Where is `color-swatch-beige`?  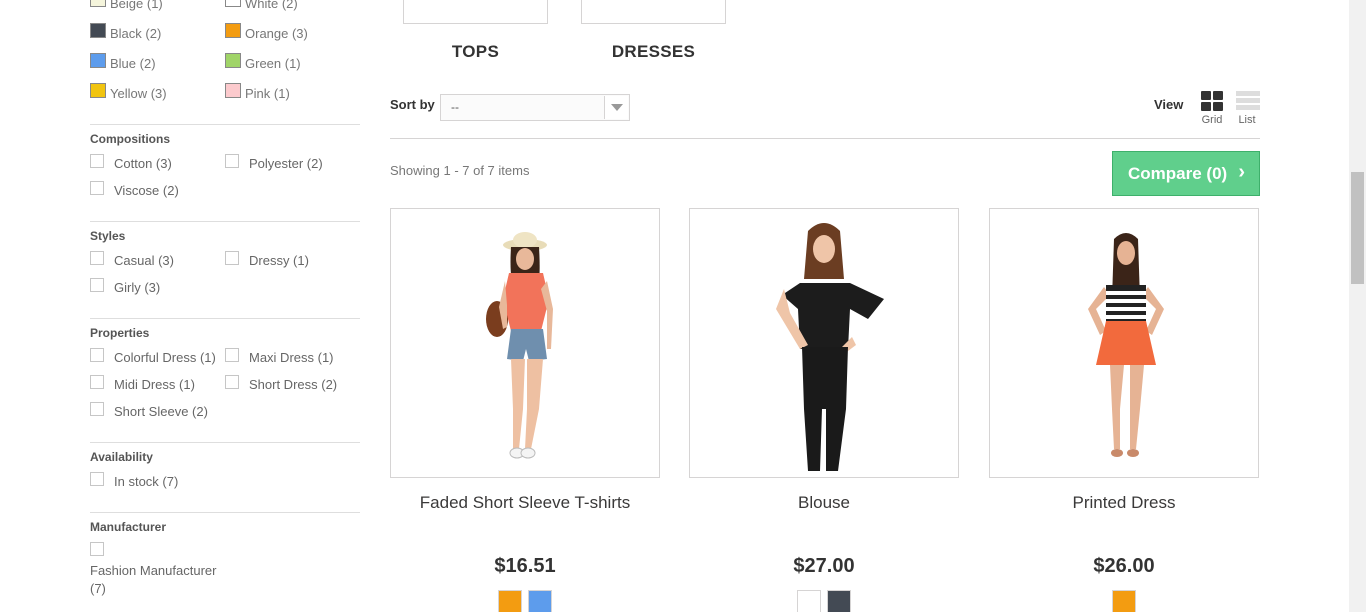
color-swatch-beige is located at coordinates (98, 3).